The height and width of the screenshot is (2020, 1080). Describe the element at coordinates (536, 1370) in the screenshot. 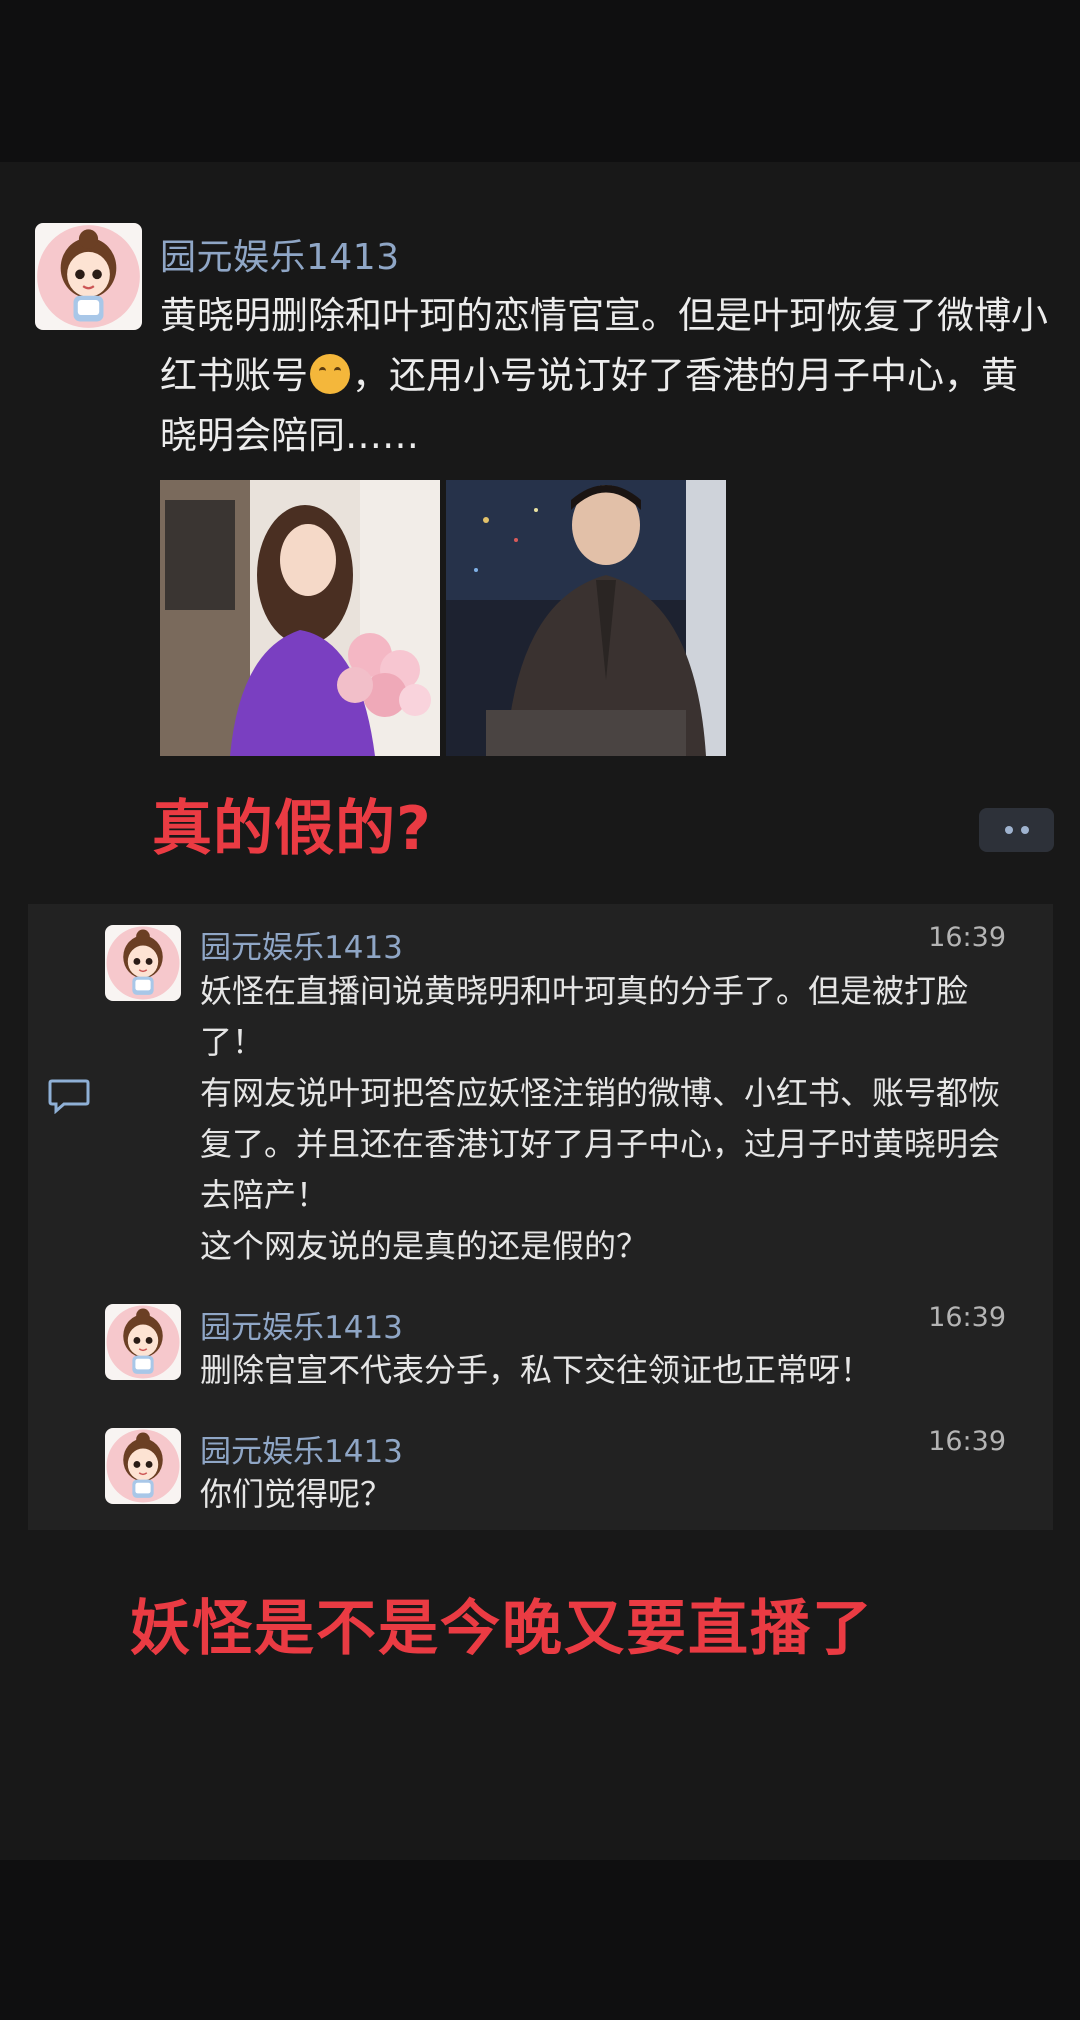

I see `comment-text: 删除官宣不代表分手，私下交往领证也正常呀！` at that location.